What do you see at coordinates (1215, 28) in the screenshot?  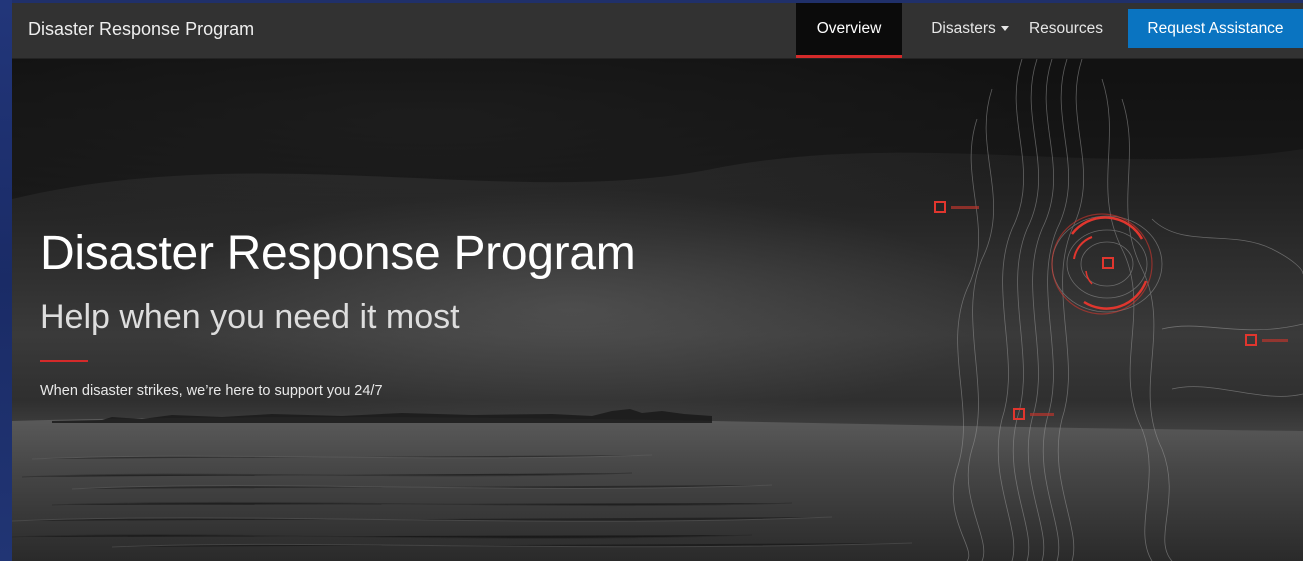 I see `request-assistance-button: Request Assistance` at bounding box center [1215, 28].